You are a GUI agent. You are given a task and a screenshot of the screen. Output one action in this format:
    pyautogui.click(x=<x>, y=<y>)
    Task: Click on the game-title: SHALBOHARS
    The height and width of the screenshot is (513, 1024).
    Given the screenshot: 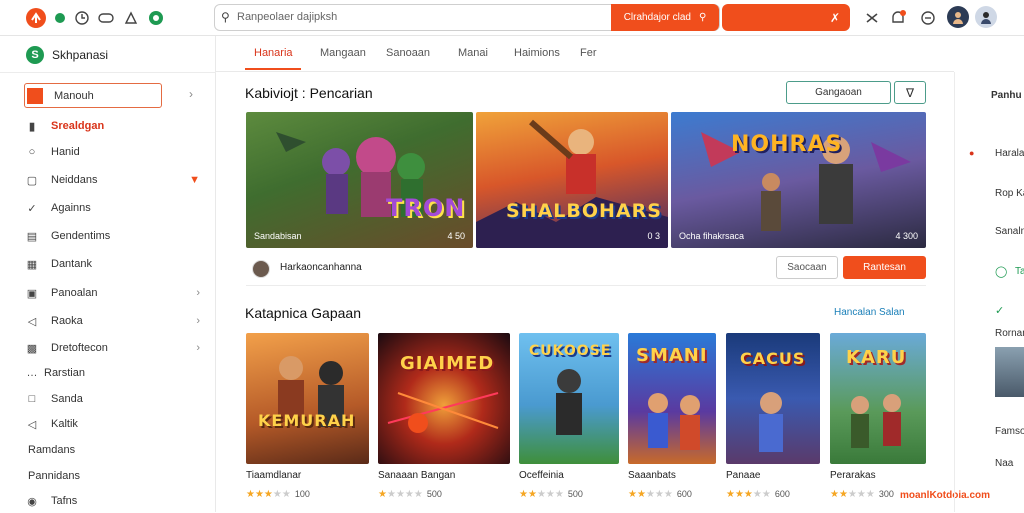 What is the action you would take?
    pyautogui.click(x=584, y=211)
    